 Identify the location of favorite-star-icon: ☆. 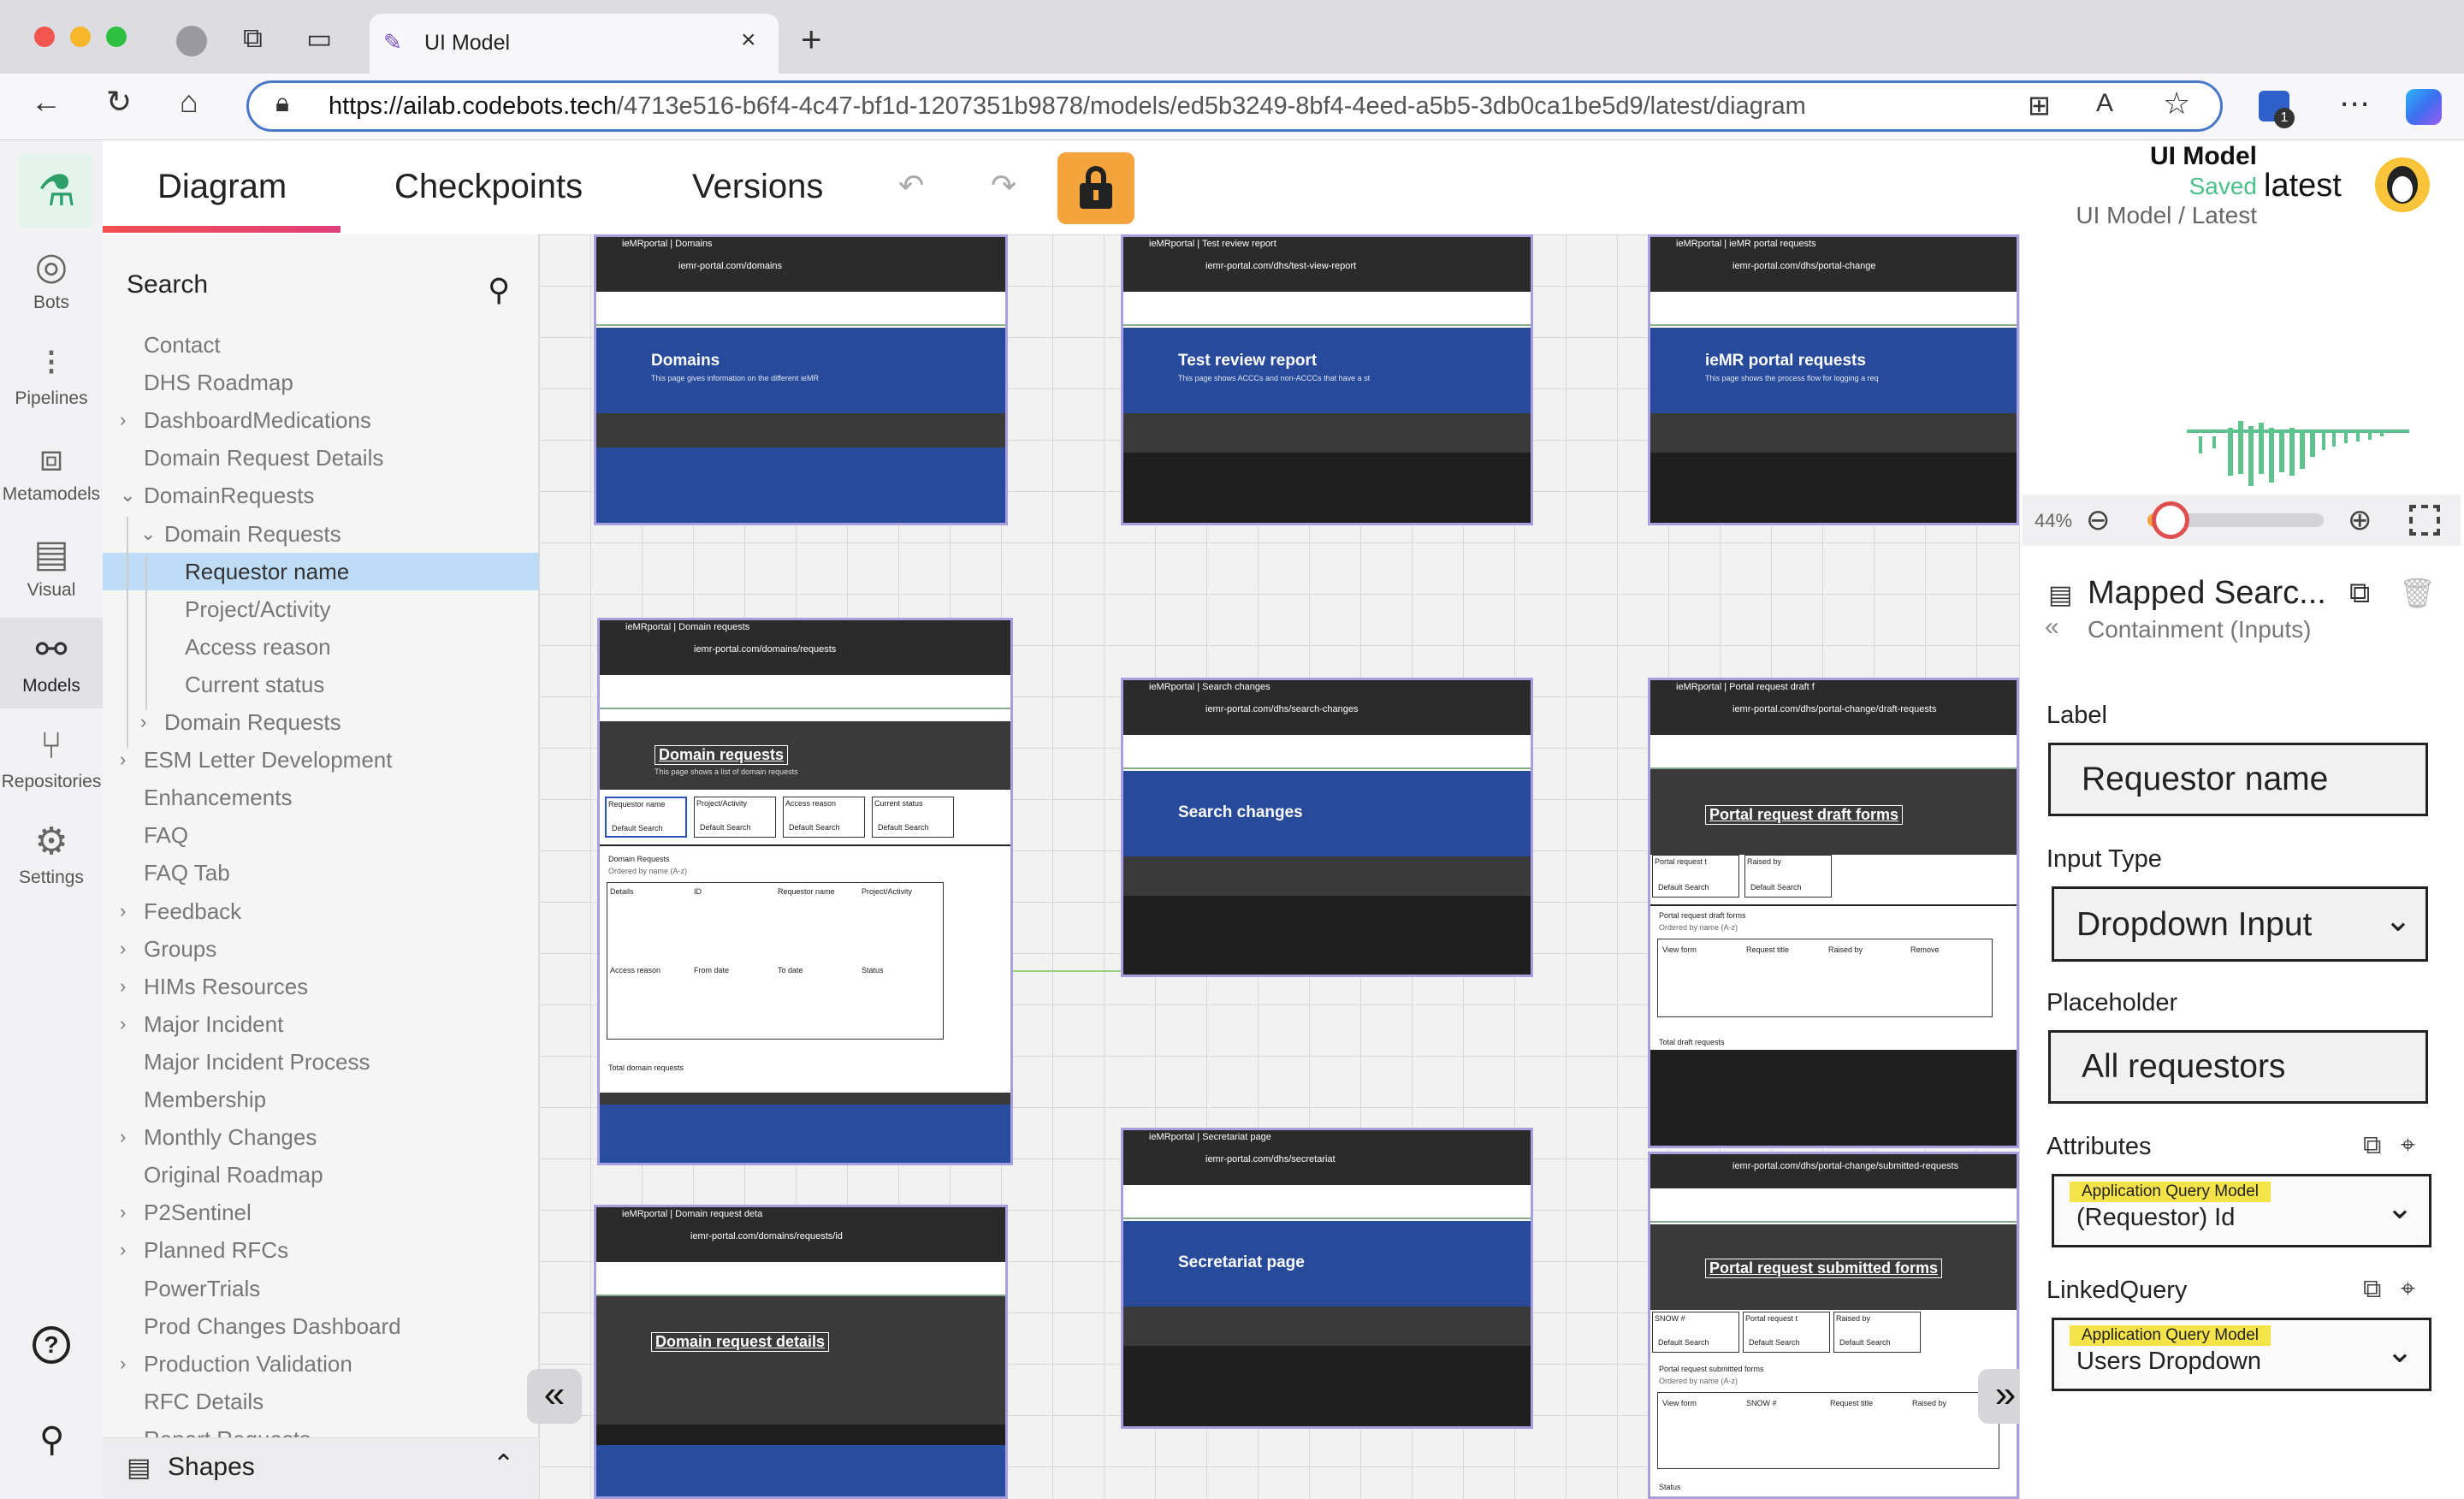
(2176, 103).